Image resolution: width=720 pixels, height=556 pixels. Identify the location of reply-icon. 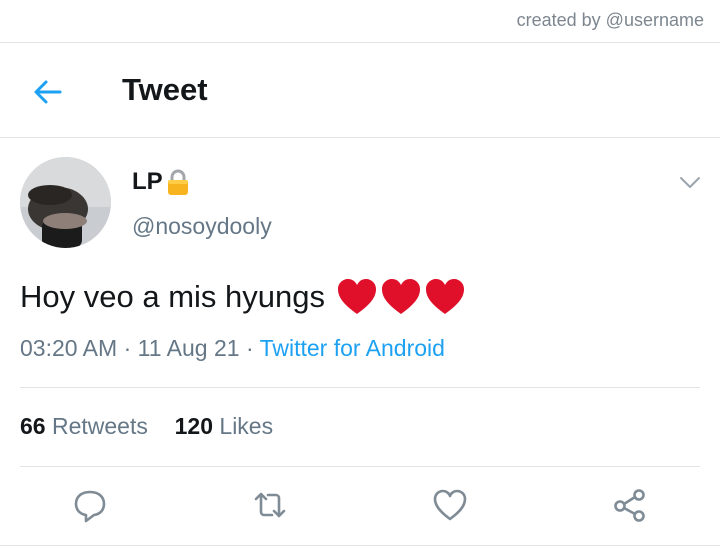
(90, 505).